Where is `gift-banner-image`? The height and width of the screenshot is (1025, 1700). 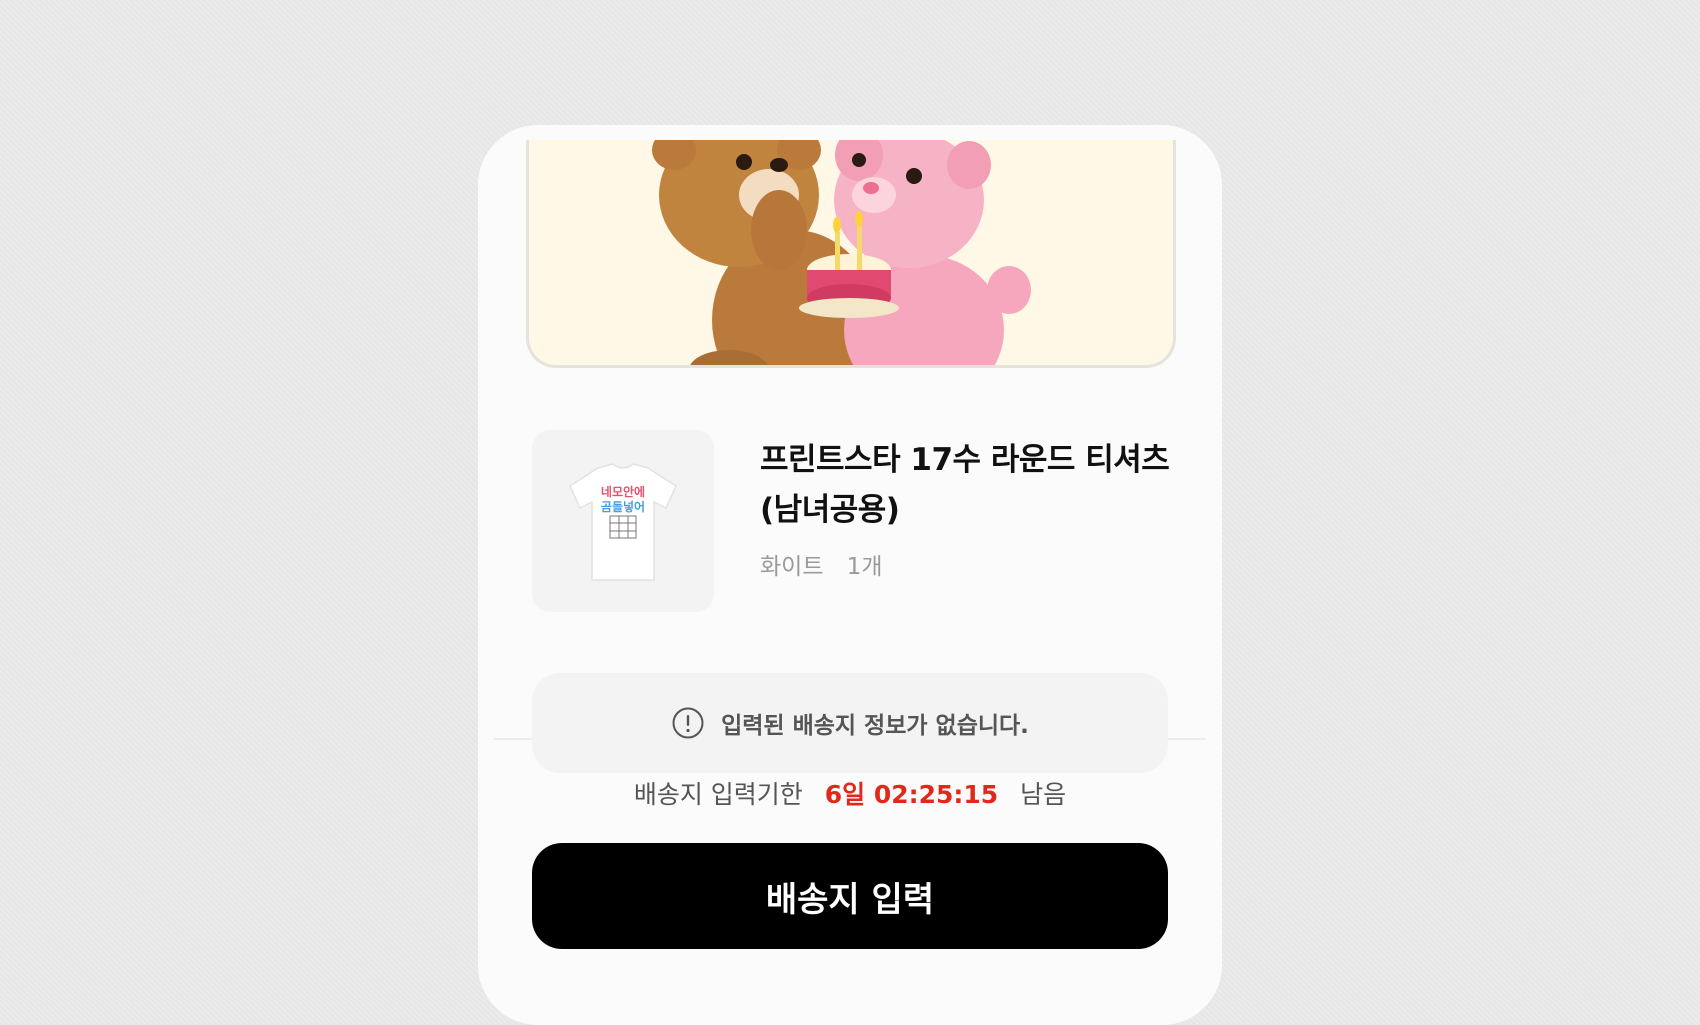
gift-banner-image is located at coordinates (851, 254).